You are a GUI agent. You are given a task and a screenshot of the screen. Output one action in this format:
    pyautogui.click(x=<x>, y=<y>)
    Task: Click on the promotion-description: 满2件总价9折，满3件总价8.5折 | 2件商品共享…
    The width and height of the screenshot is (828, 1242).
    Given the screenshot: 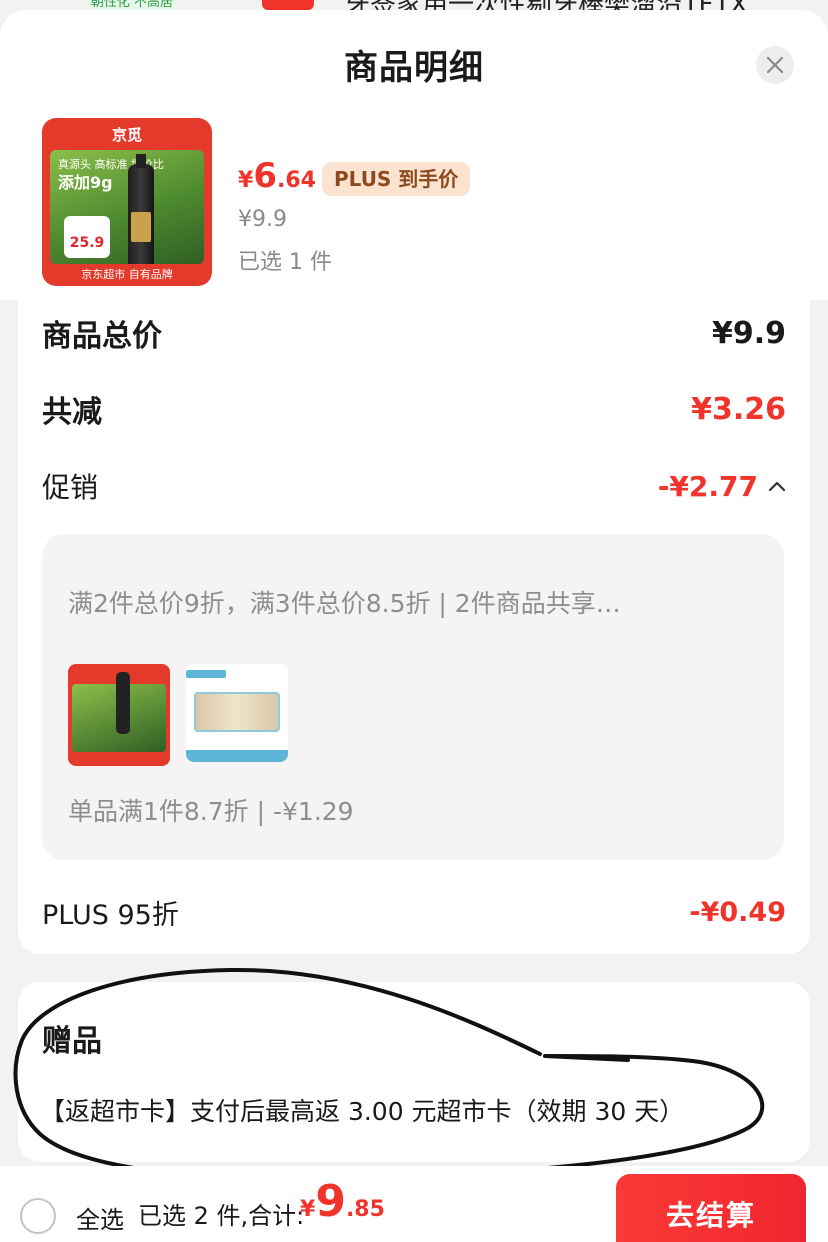 What is the action you would take?
    pyautogui.click(x=413, y=602)
    